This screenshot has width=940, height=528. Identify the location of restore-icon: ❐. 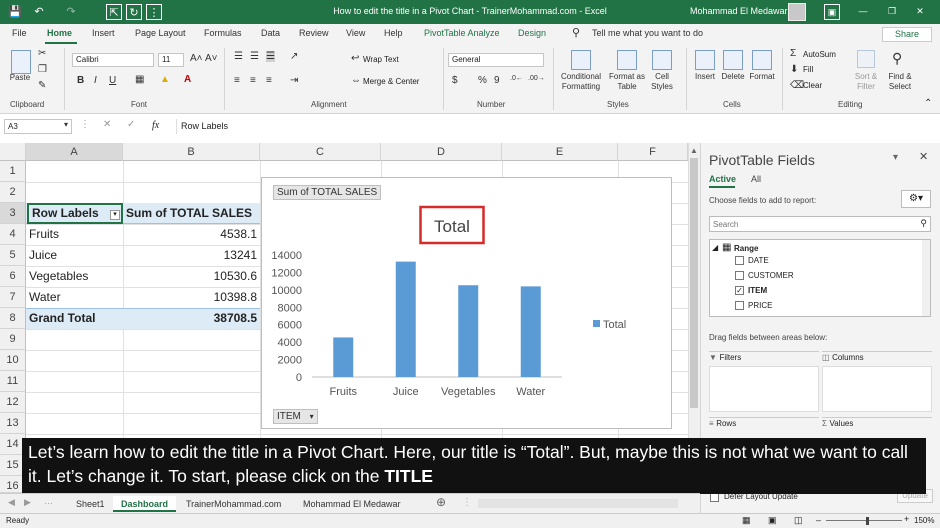
(892, 12).